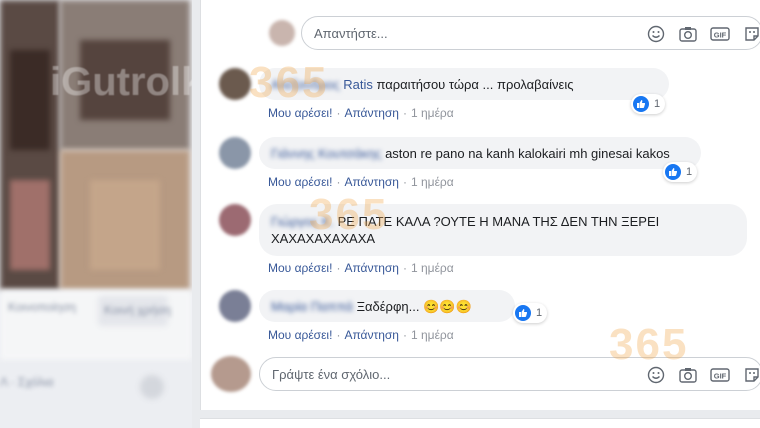  I want to click on input-tools: GIF, so click(703, 34).